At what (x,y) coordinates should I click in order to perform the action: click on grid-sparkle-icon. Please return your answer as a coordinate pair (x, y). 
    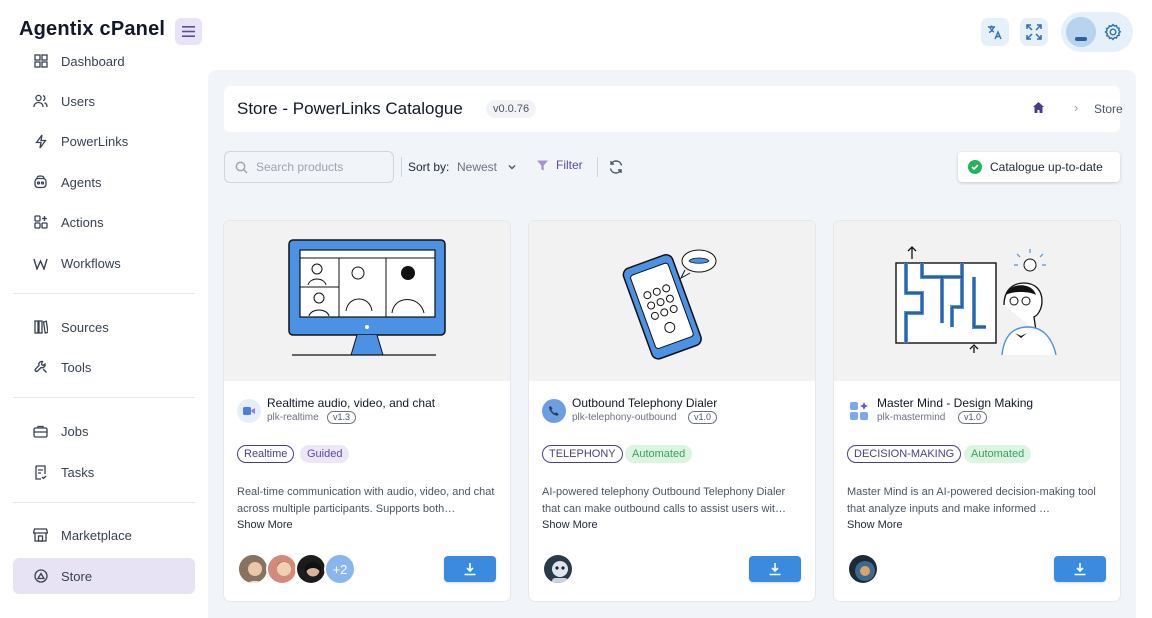
    Looking at the image, I should click on (859, 411).